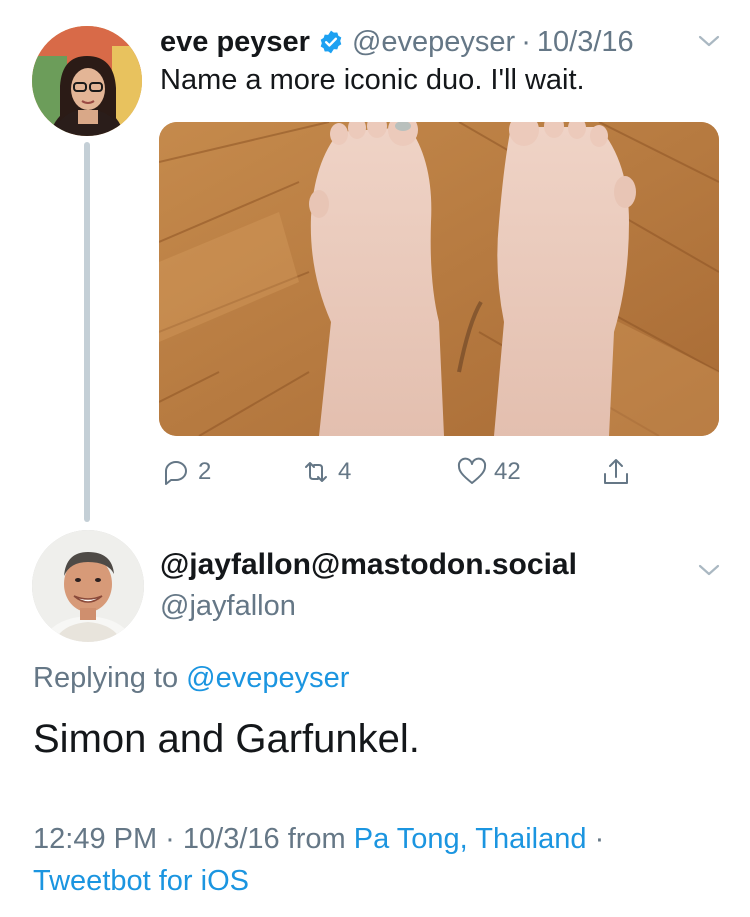  I want to click on retweet-icon, so click(316, 472).